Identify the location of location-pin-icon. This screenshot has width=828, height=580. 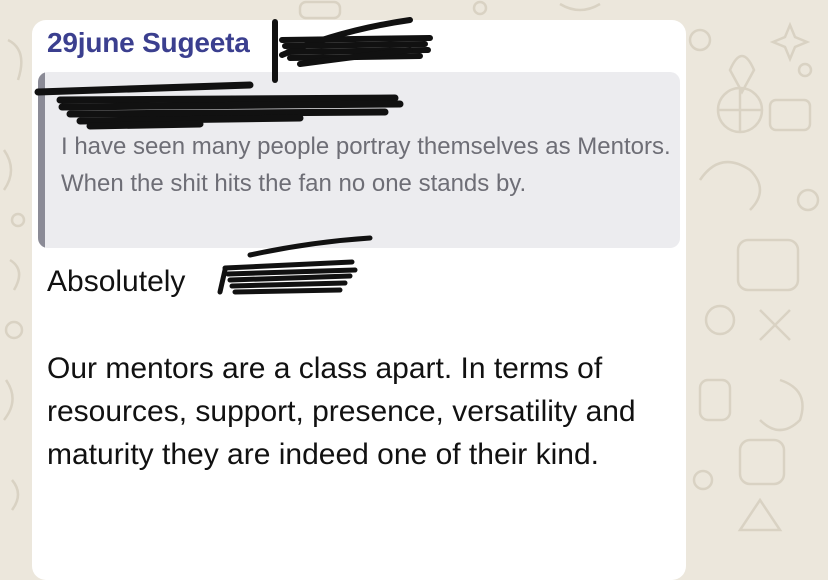
(742, 74).